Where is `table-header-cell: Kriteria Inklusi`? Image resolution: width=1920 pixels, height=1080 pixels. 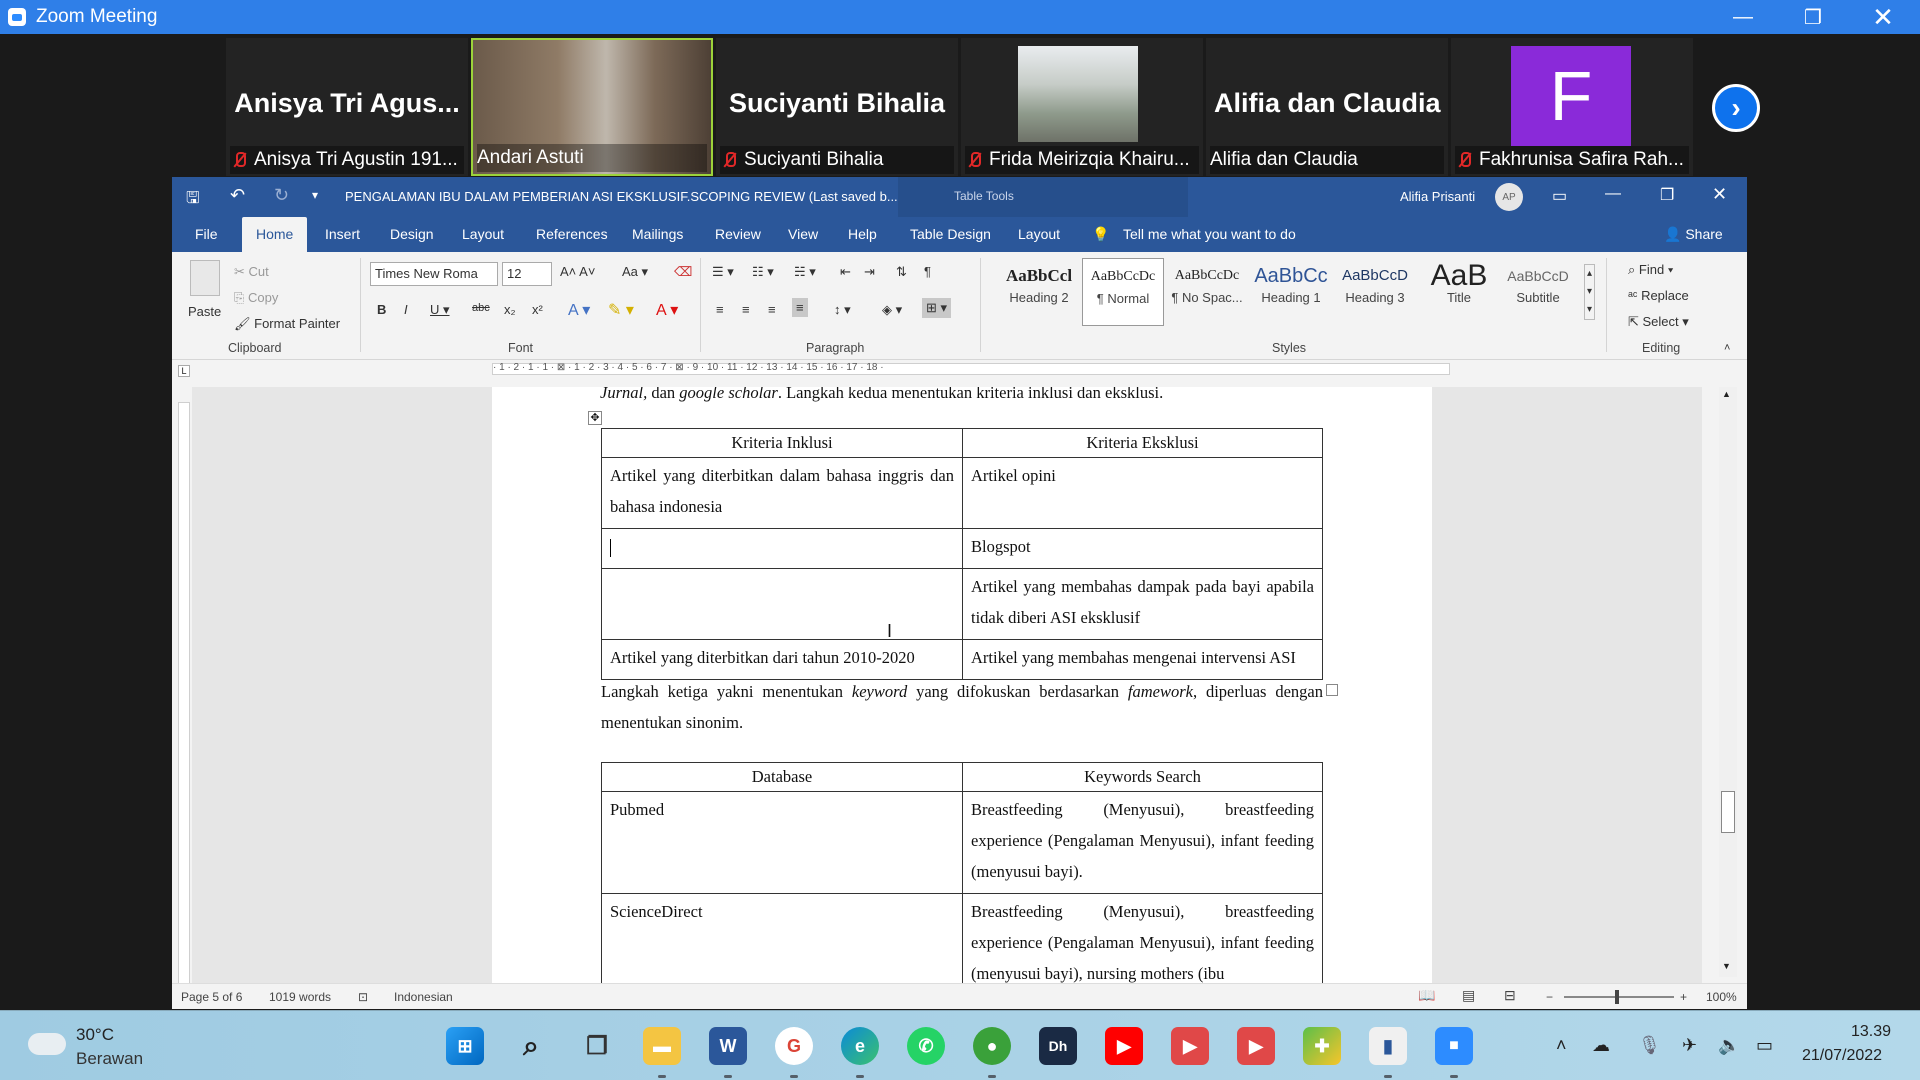
table-header-cell: Kriteria Inklusi is located at coordinates (782, 443).